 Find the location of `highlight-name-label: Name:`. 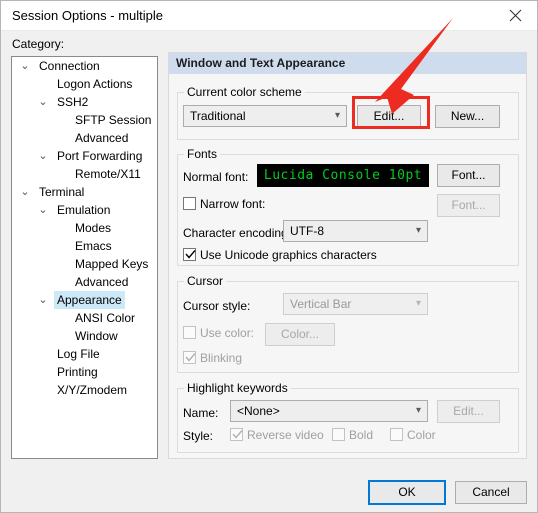

highlight-name-label: Name: is located at coordinates (201, 413).